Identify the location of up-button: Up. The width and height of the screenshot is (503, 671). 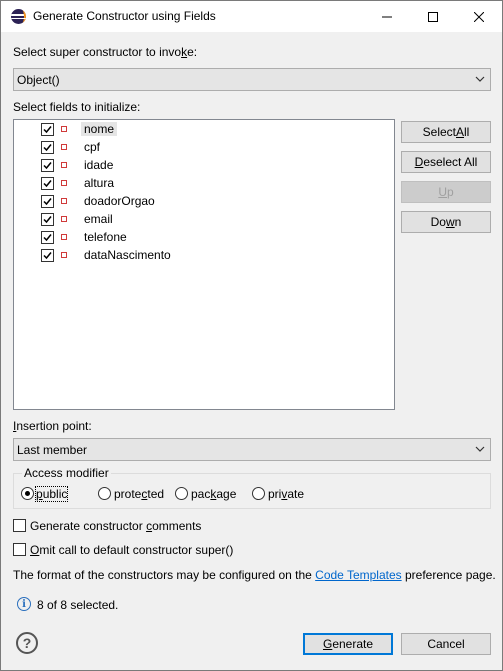
(446, 192).